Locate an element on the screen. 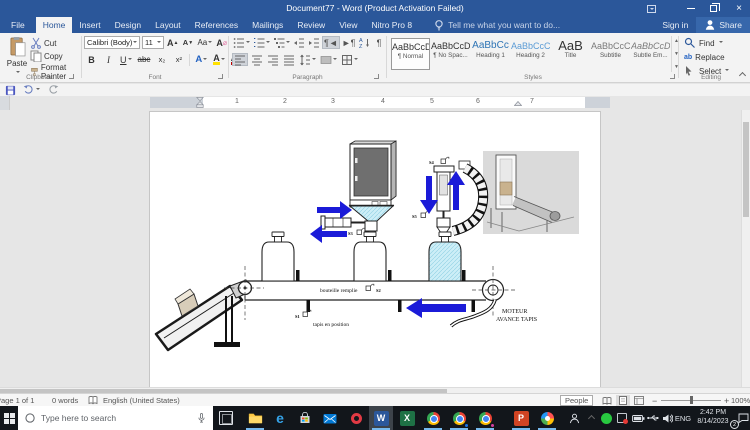 The image size is (750, 430). people-button: People is located at coordinates (577, 400).